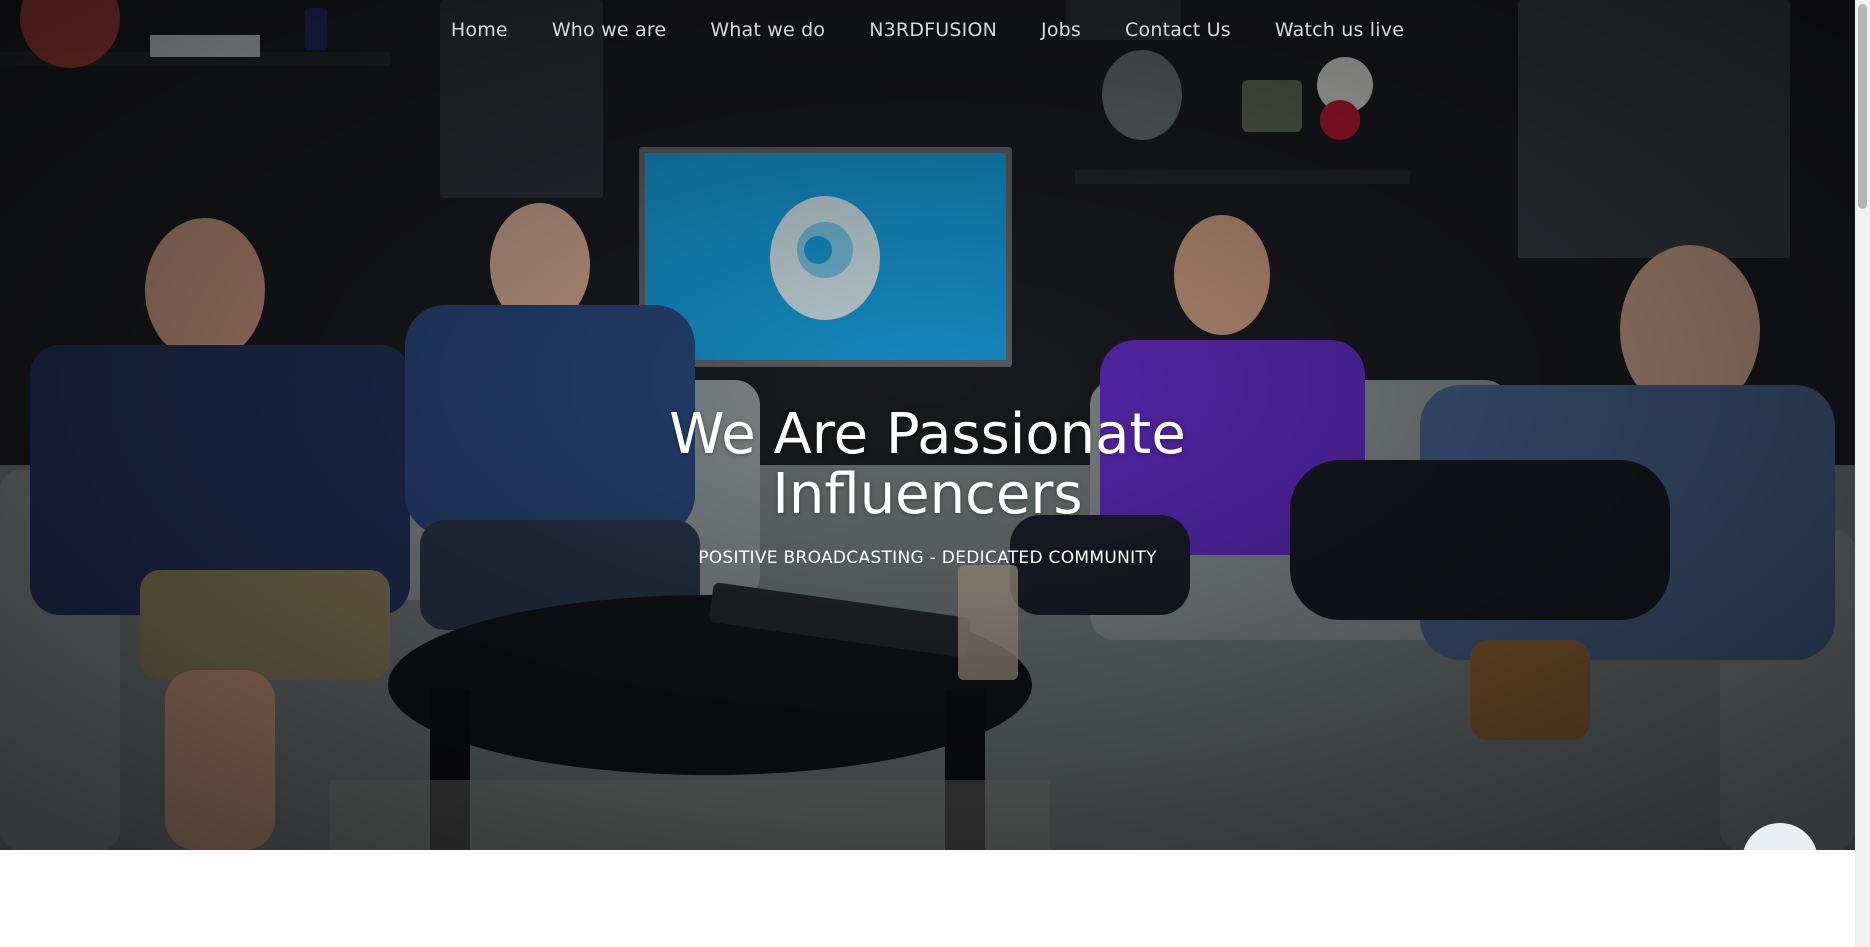  Describe the element at coordinates (767, 30) in the screenshot. I see `nav-what-we-do-link: What we do` at that location.